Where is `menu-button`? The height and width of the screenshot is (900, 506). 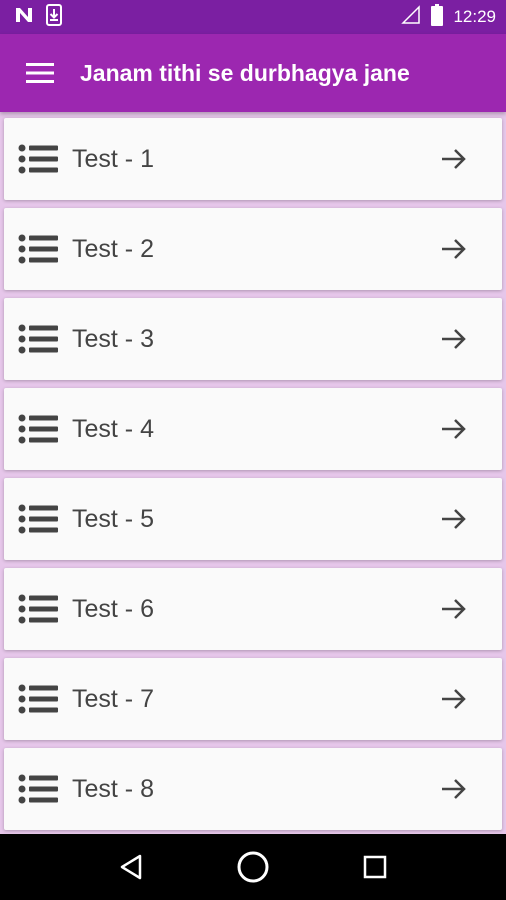 menu-button is located at coordinates (40, 73).